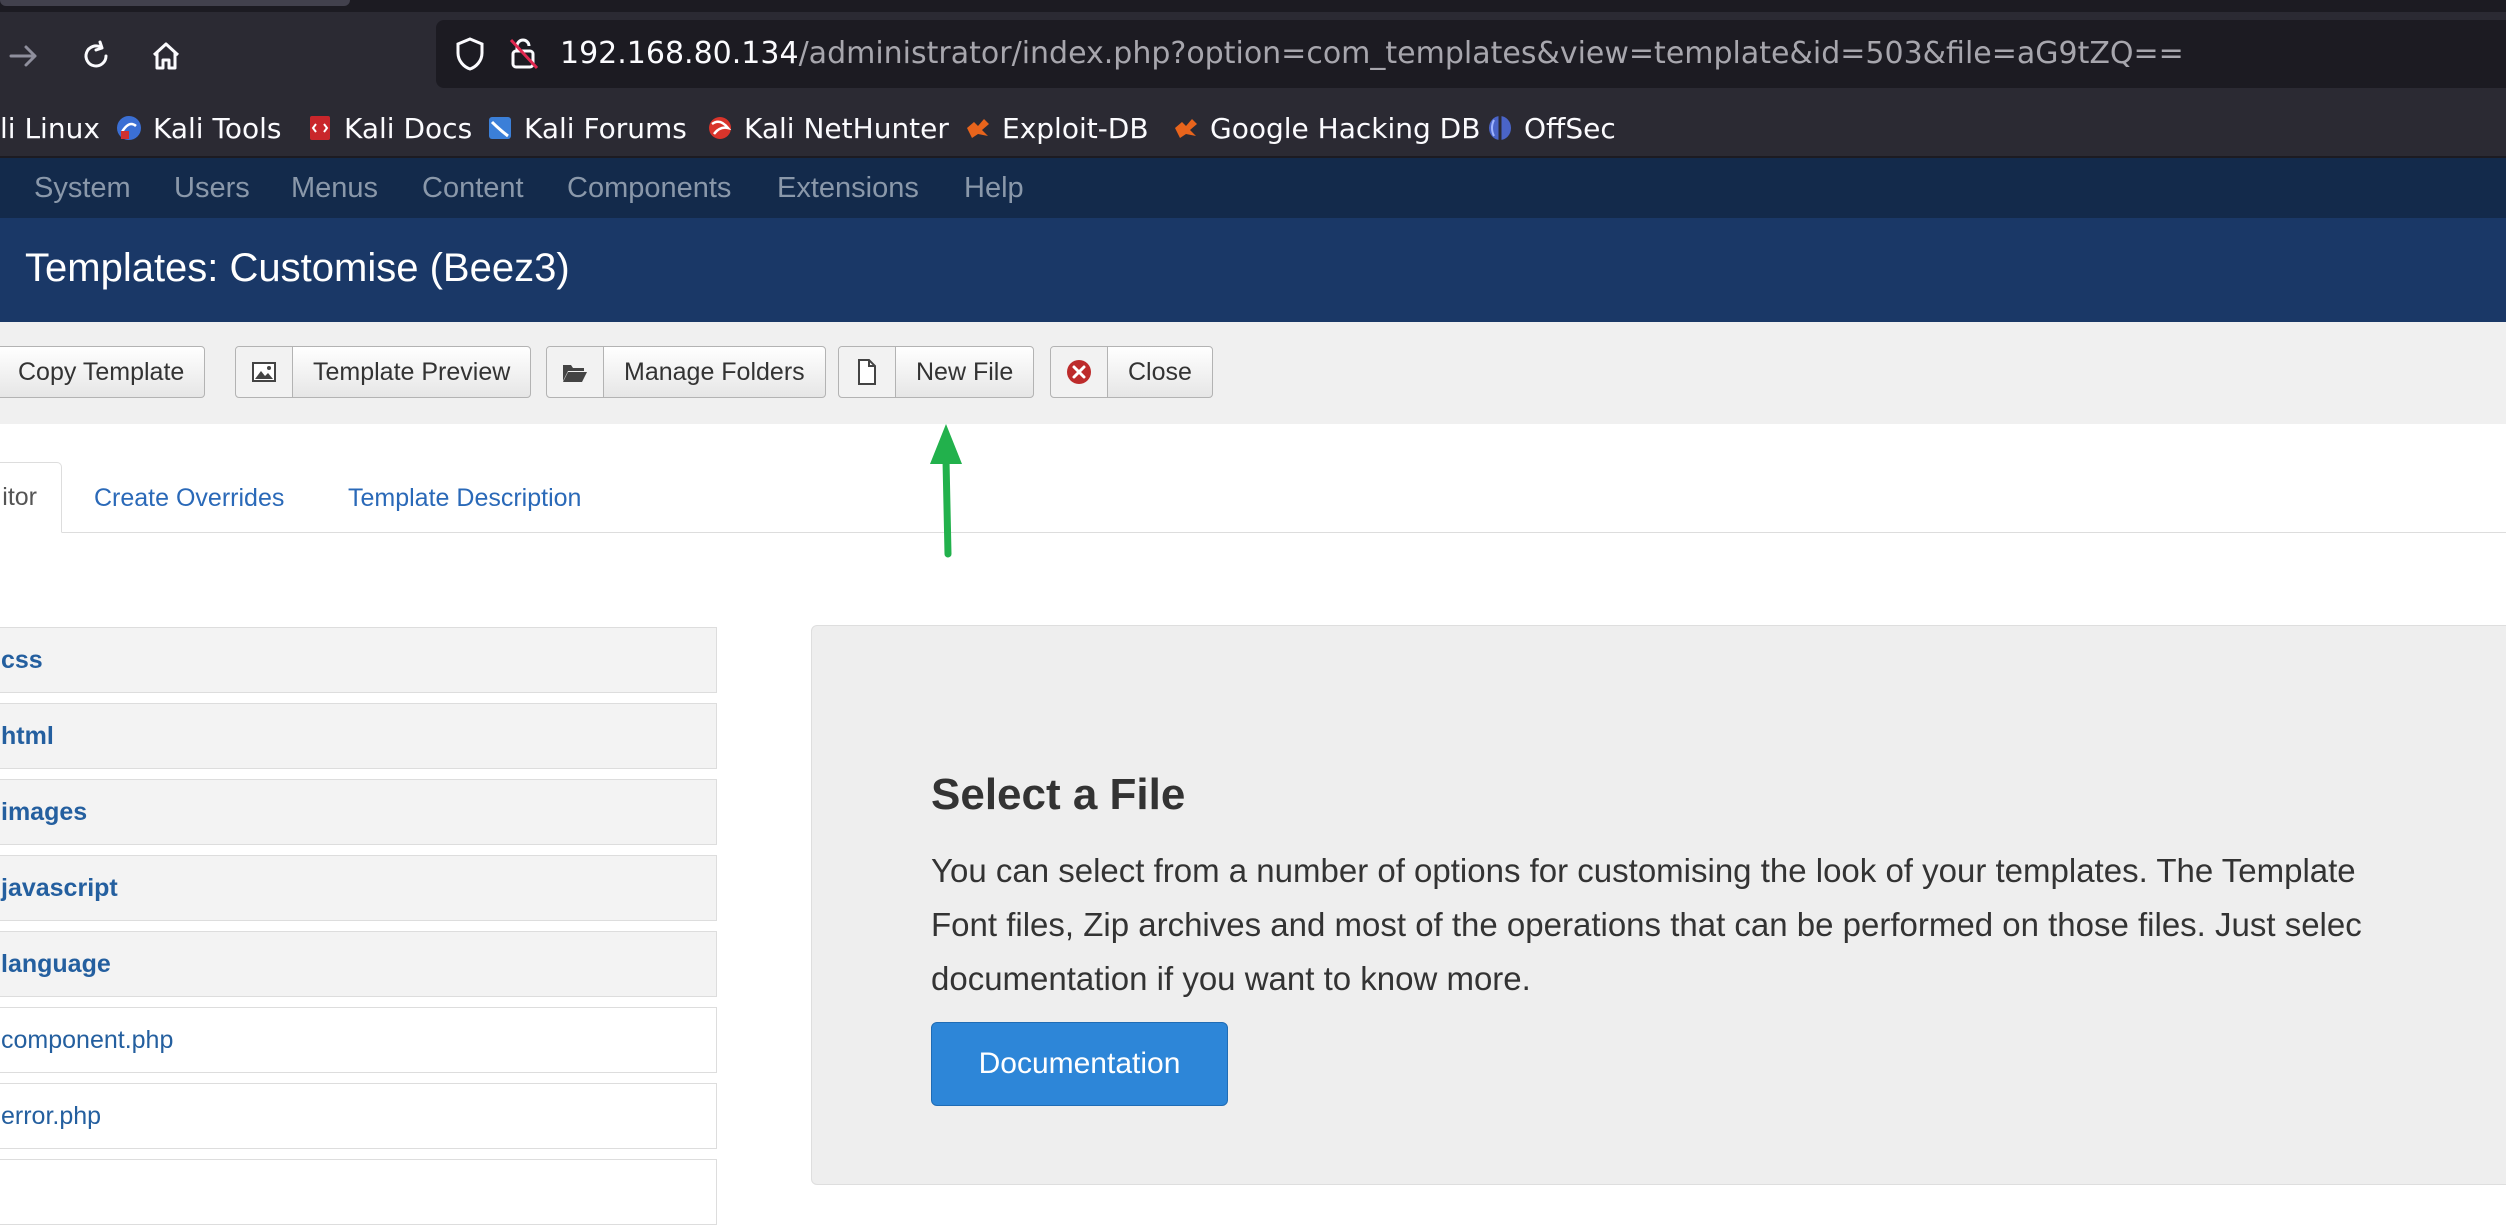 Image resolution: width=2506 pixels, height=1225 pixels. What do you see at coordinates (575, 372) in the screenshot?
I see `folder-icon` at bounding box center [575, 372].